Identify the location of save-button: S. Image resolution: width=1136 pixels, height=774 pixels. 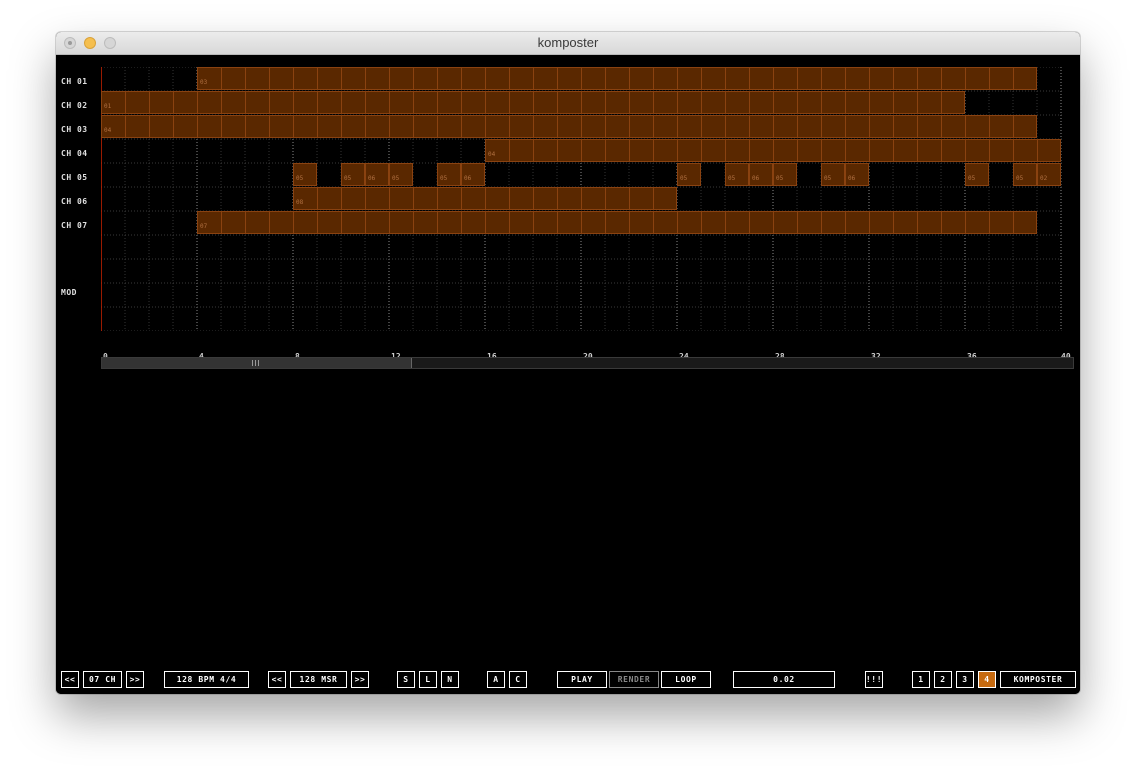
(406, 679).